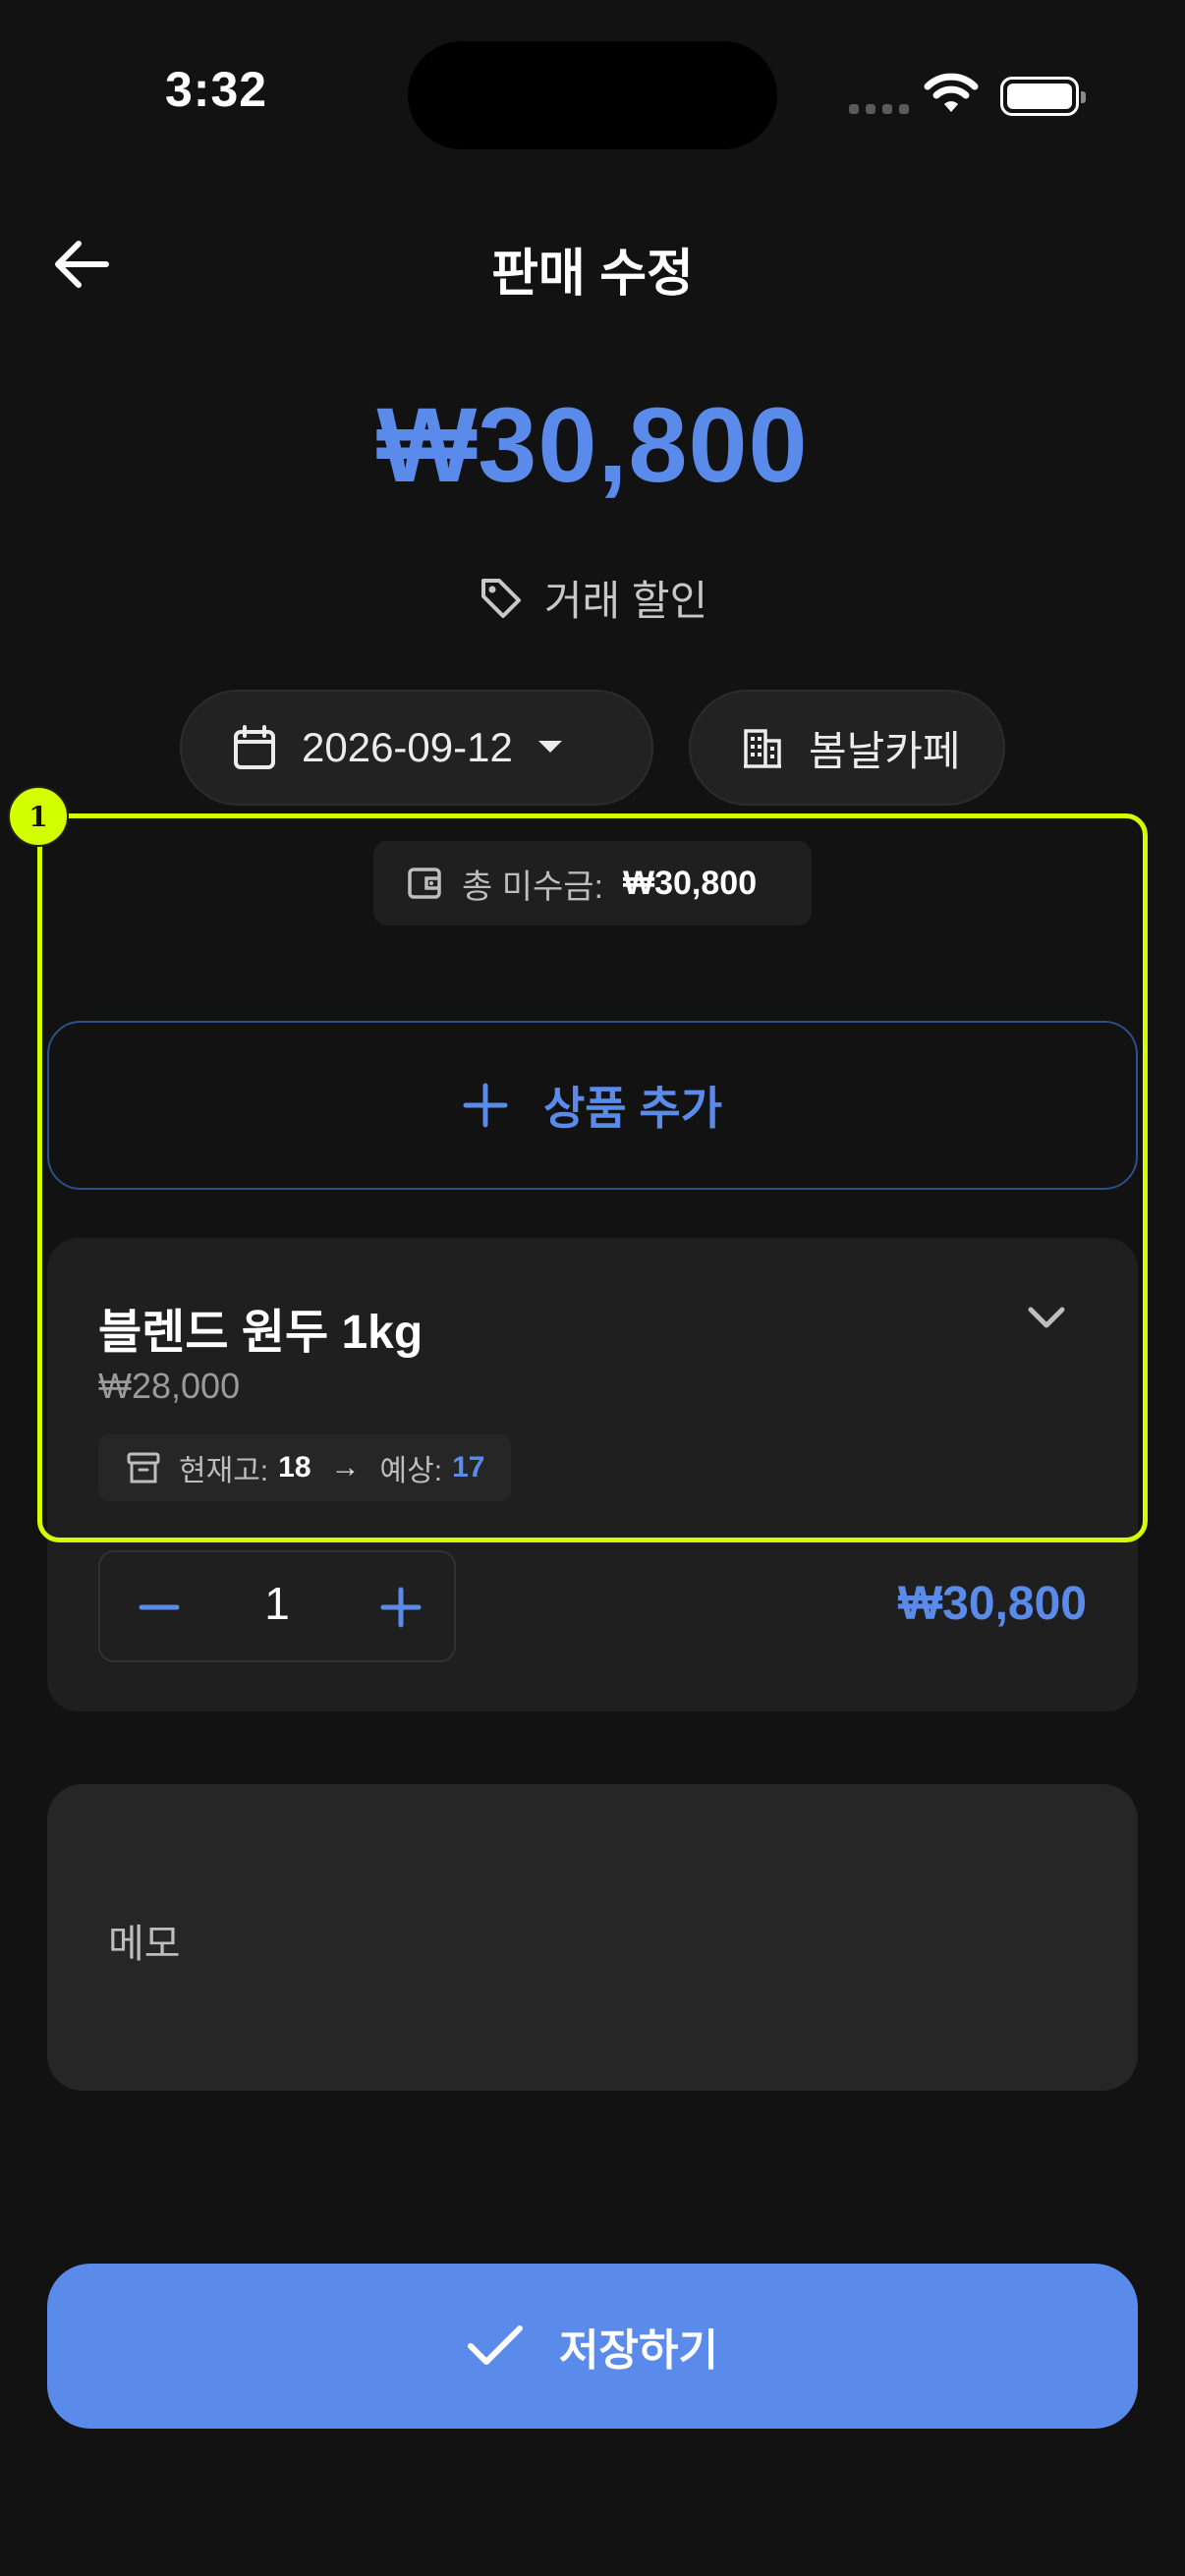  What do you see at coordinates (625, 601) in the screenshot?
I see `discount-label: 거래 할인` at bounding box center [625, 601].